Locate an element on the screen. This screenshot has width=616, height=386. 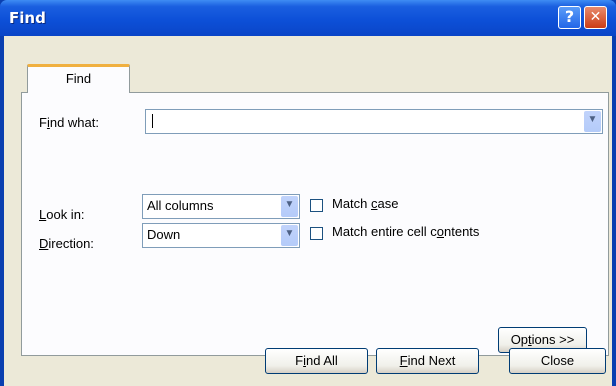
question-mark-icon: ? is located at coordinates (569, 16).